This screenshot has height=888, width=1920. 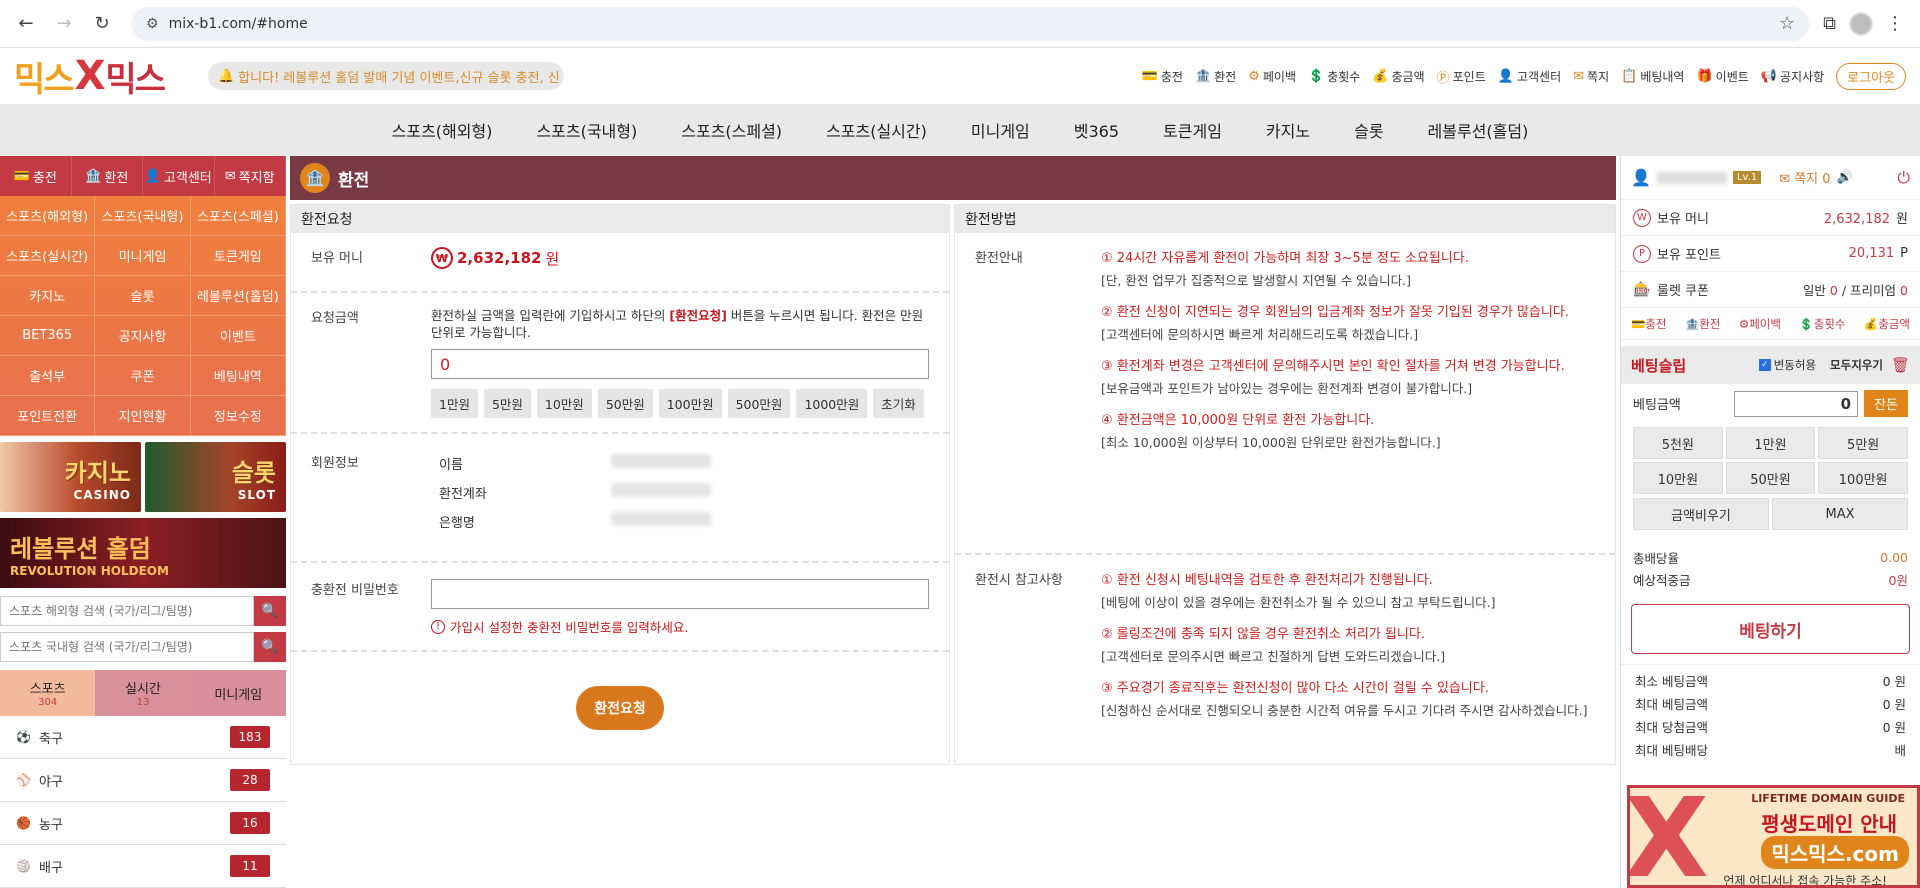 I want to click on address-bar: ⚙ mix-b1.com/#home ☆, so click(x=971, y=23).